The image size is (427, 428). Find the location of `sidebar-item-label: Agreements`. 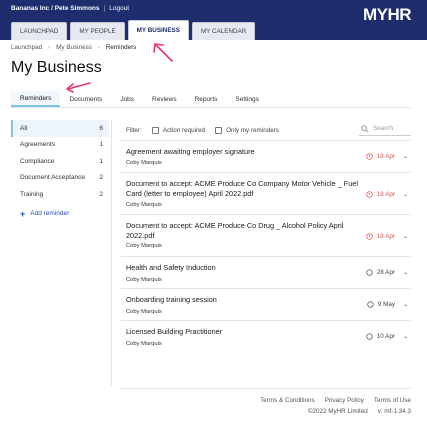

sidebar-item-label: Agreements is located at coordinates (38, 145).